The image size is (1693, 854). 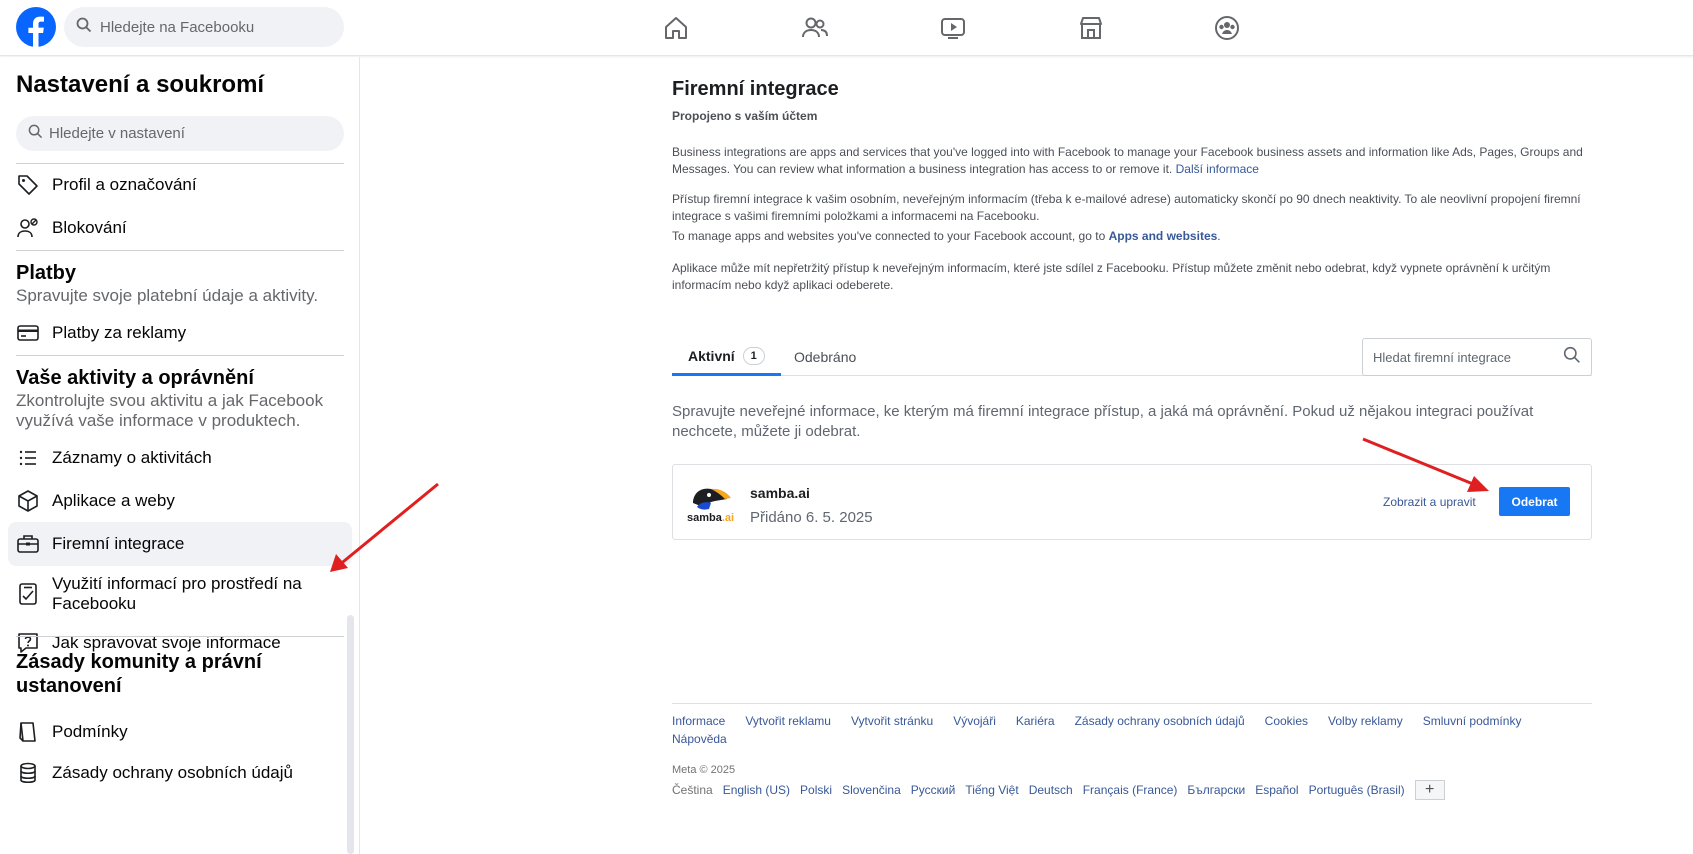 What do you see at coordinates (780, 493) in the screenshot?
I see `integration-name: samba.ai` at bounding box center [780, 493].